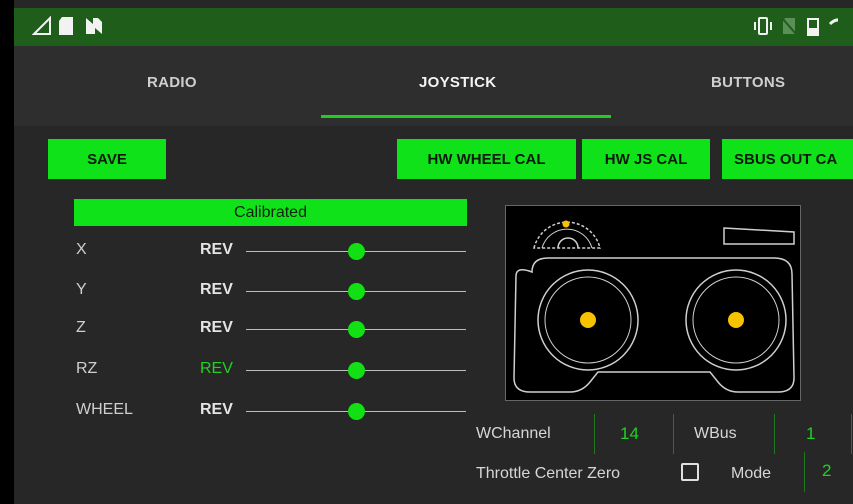 The image size is (853, 504). What do you see at coordinates (356, 370) in the screenshot?
I see `slider-thumb-rz` at bounding box center [356, 370].